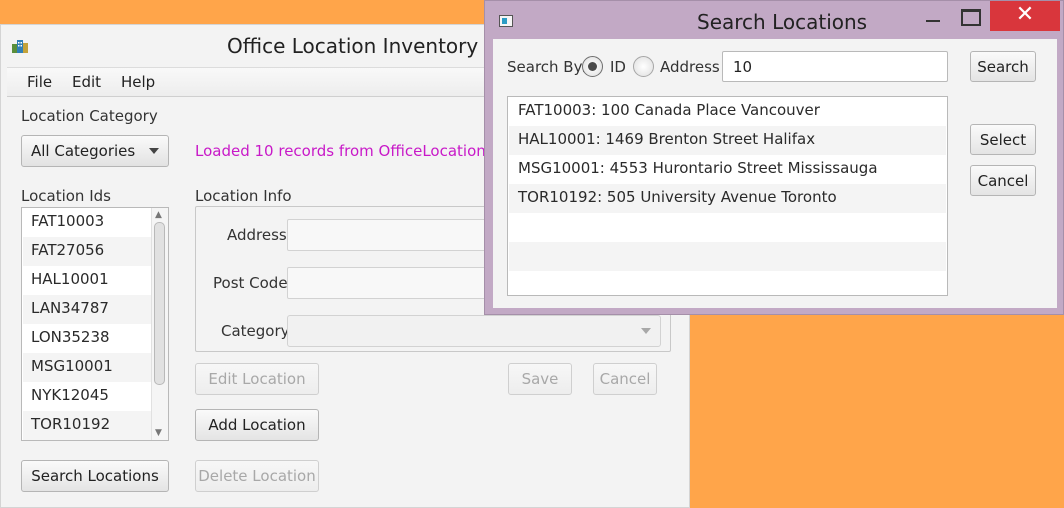  What do you see at coordinates (690, 67) in the screenshot?
I see `radio-address-label: Address` at bounding box center [690, 67].